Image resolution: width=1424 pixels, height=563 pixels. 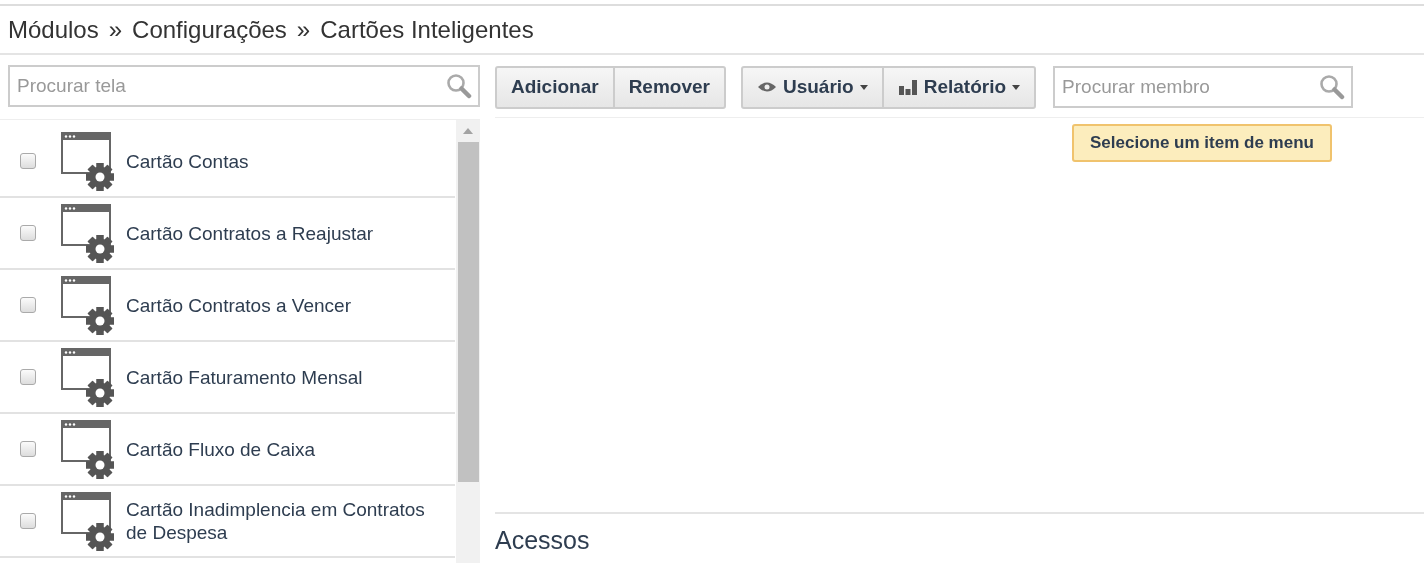 I want to click on screen-label: Cartão Fluxo de Caixa, so click(x=221, y=449).